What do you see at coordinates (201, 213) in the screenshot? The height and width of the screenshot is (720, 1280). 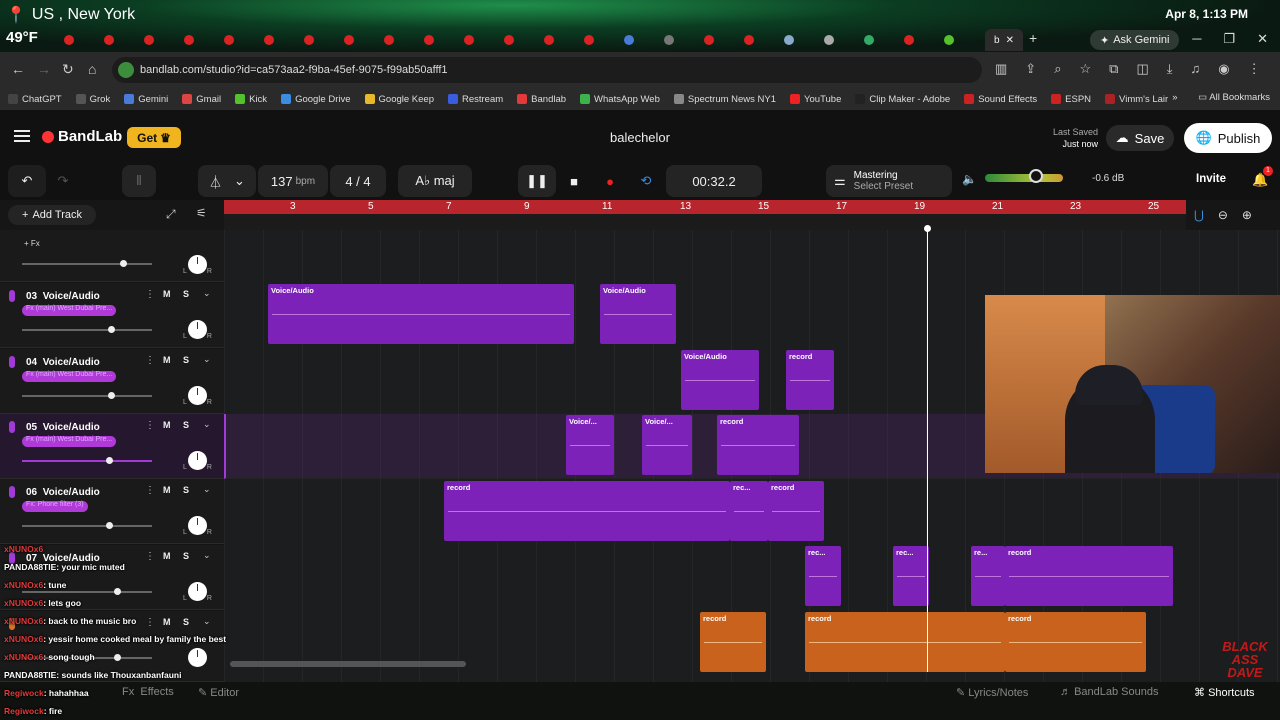 I see `tune-icon: ⚟` at bounding box center [201, 213].